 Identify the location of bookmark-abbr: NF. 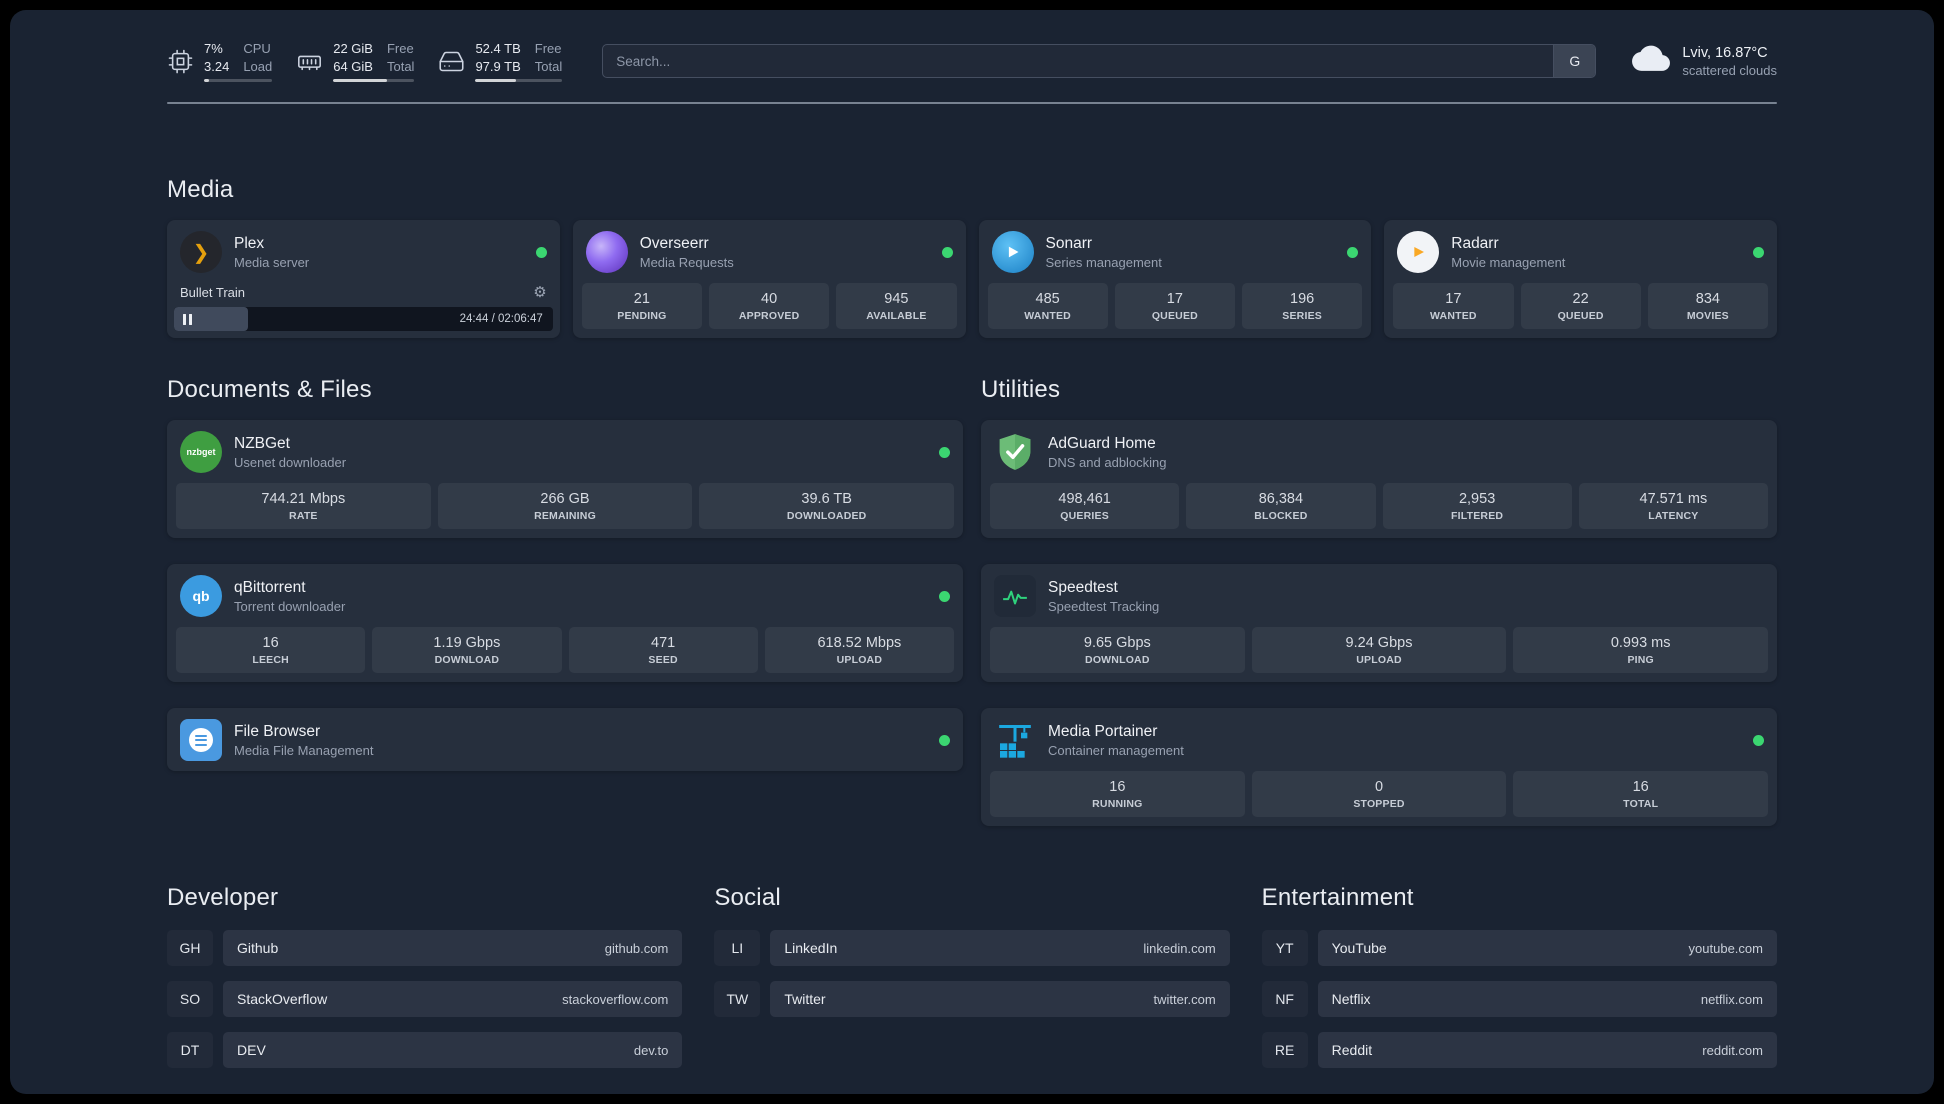
(1285, 999).